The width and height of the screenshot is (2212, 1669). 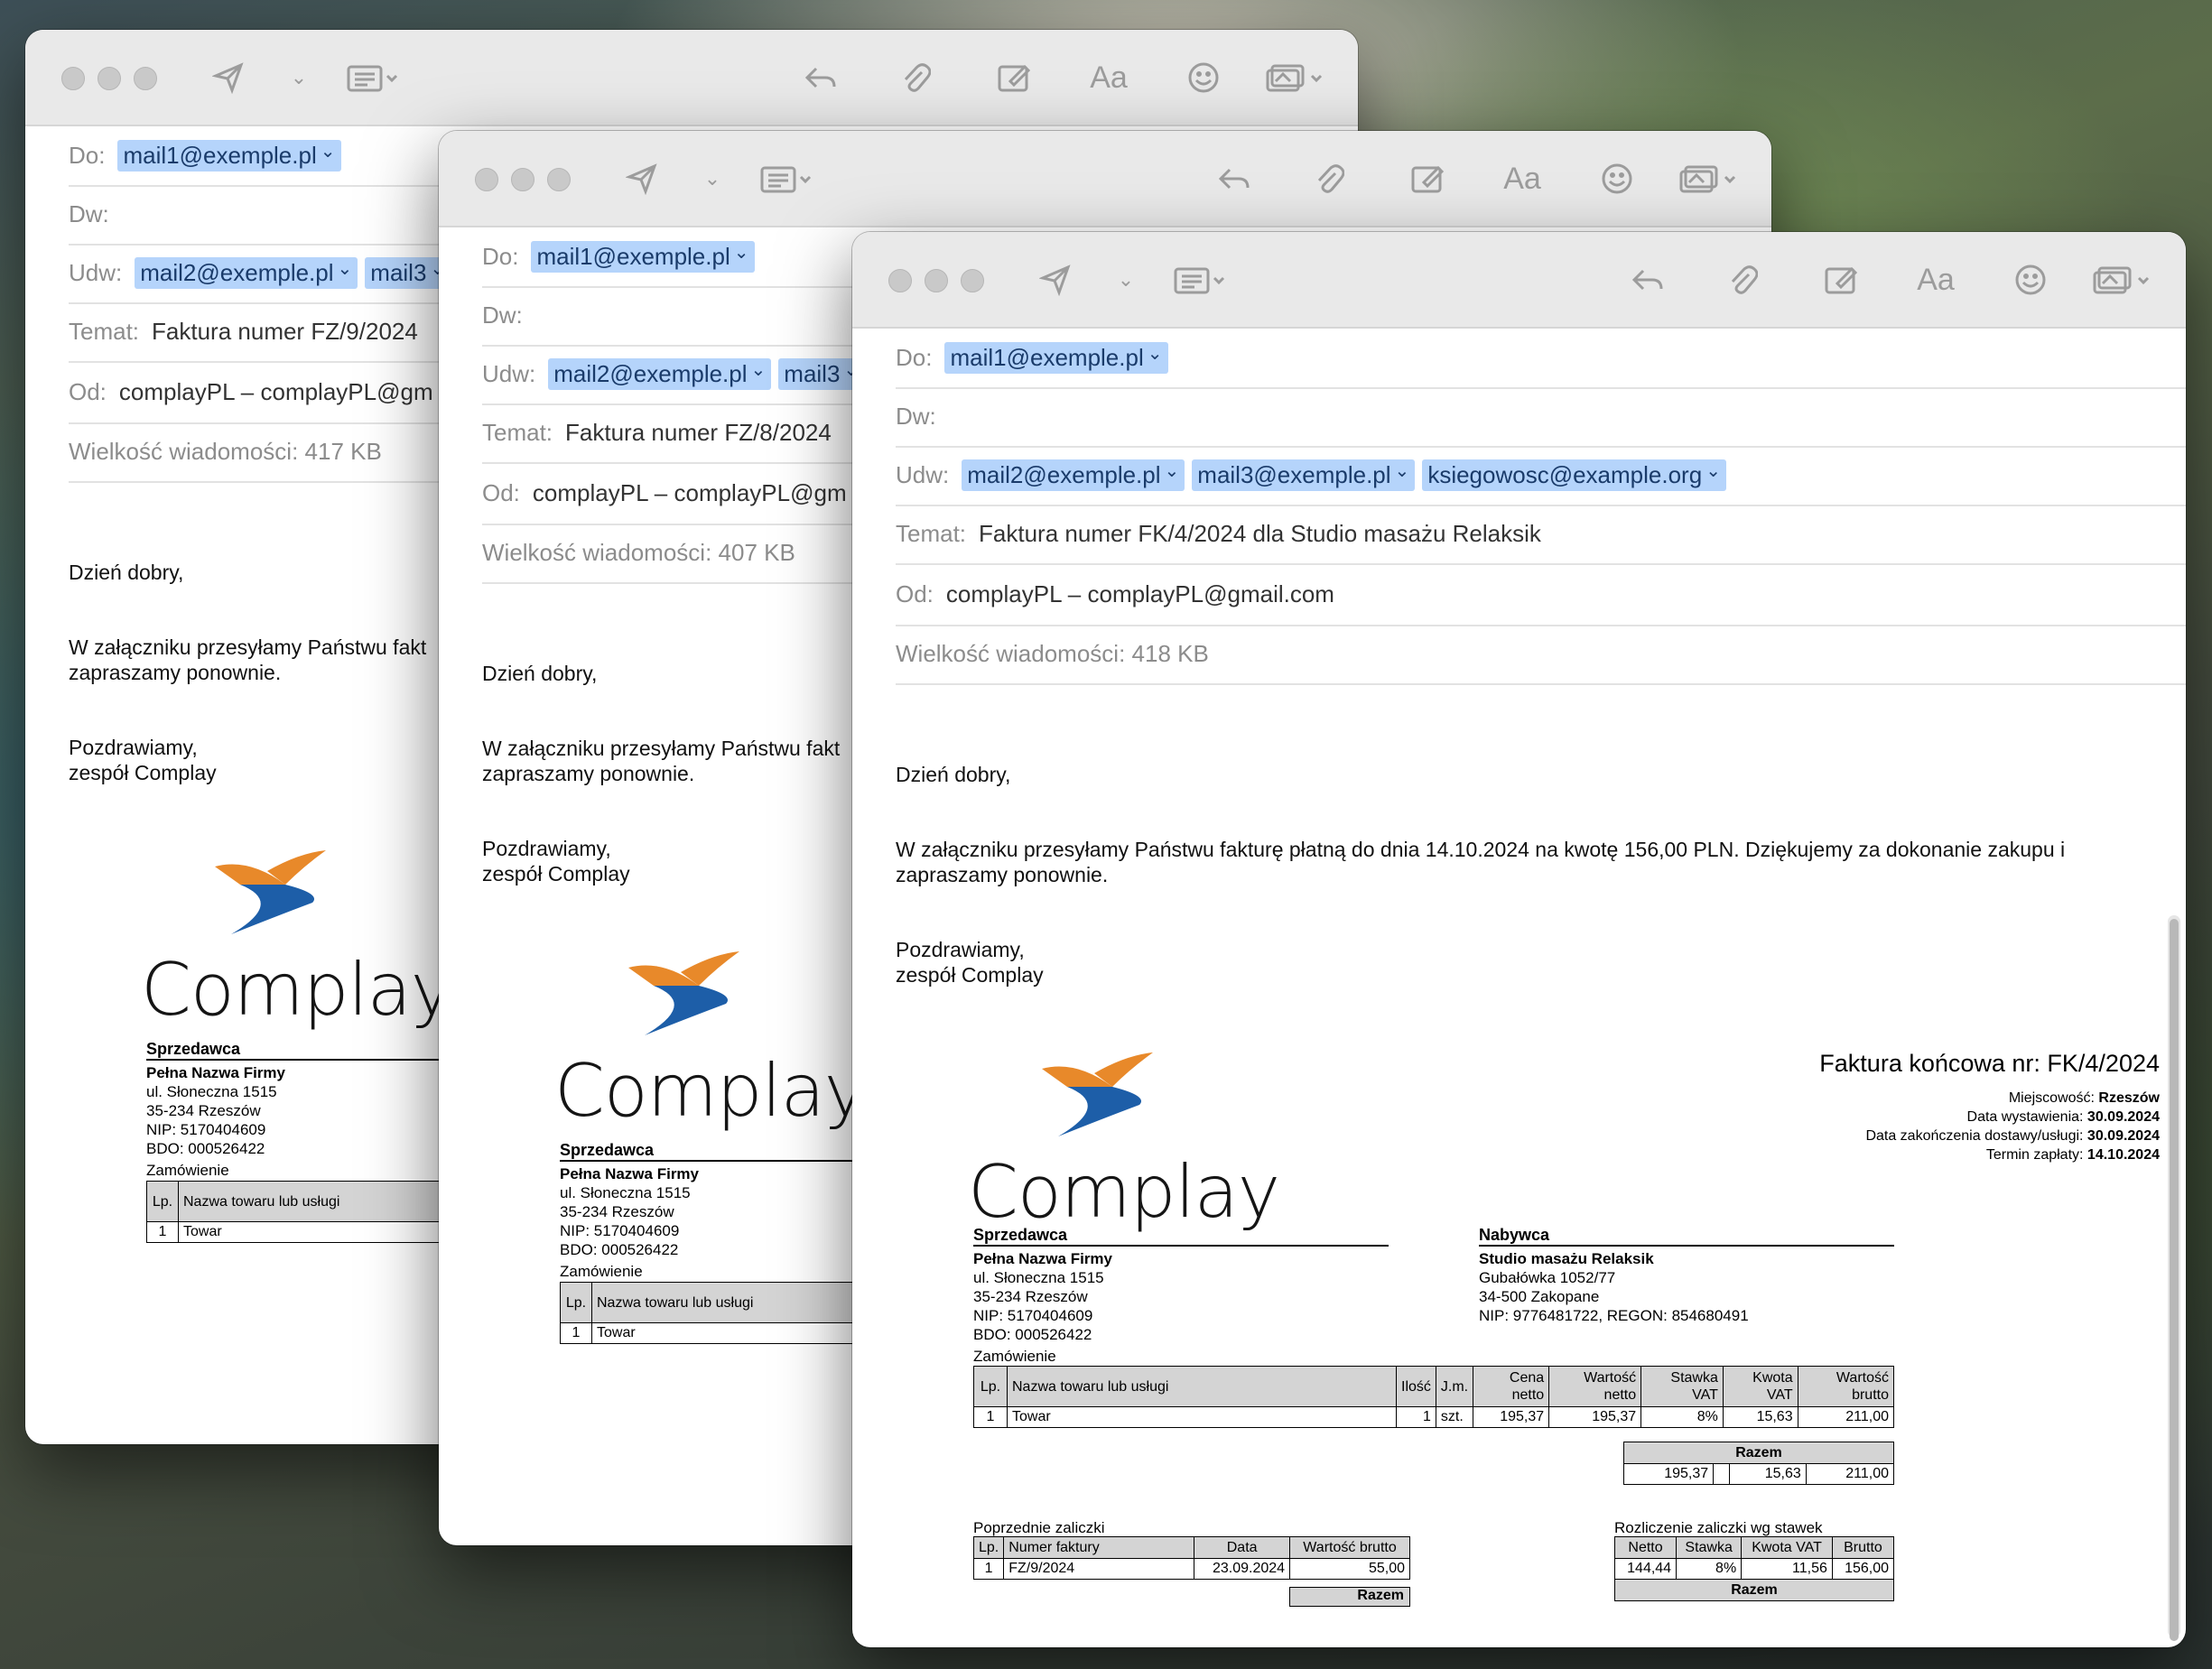 I want to click on invoice-title: Faktura końcowa nr: FK/4/2024, so click(x=1989, y=1063).